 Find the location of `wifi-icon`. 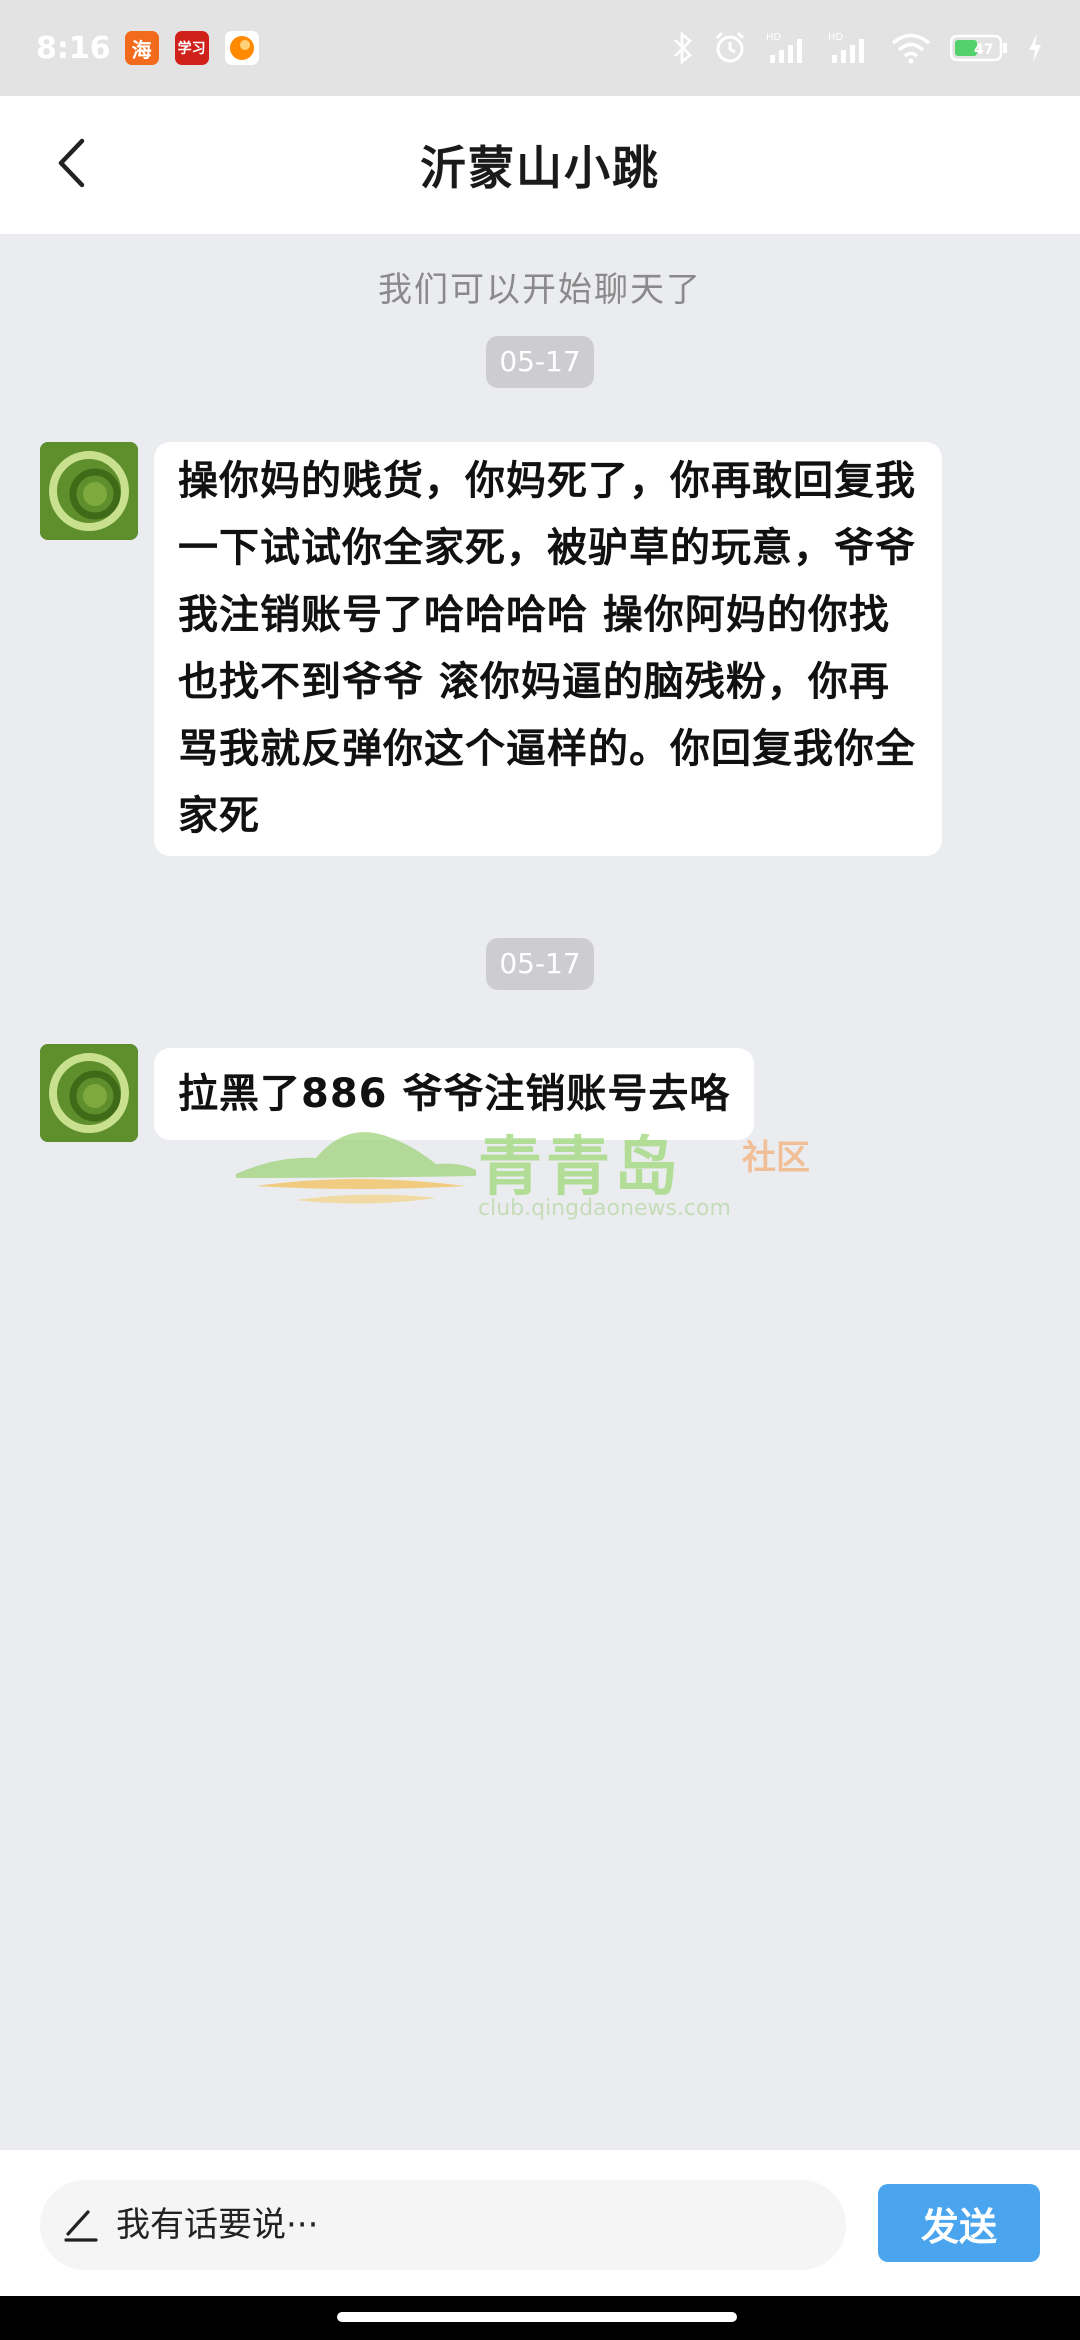

wifi-icon is located at coordinates (911, 48).